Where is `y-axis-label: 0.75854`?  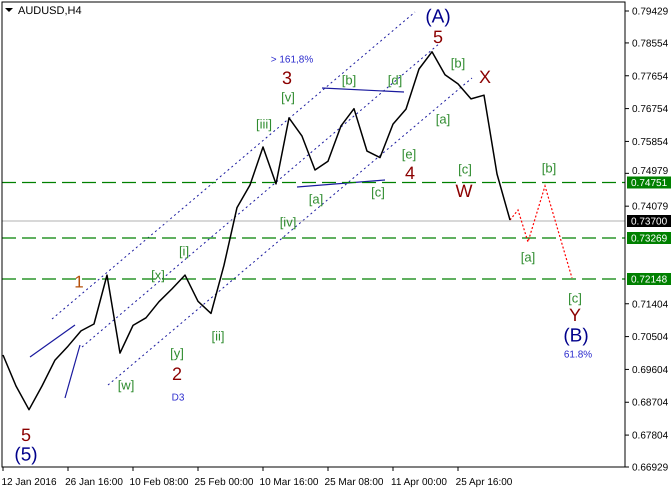
y-axis-label: 0.75854 is located at coordinates (650, 142).